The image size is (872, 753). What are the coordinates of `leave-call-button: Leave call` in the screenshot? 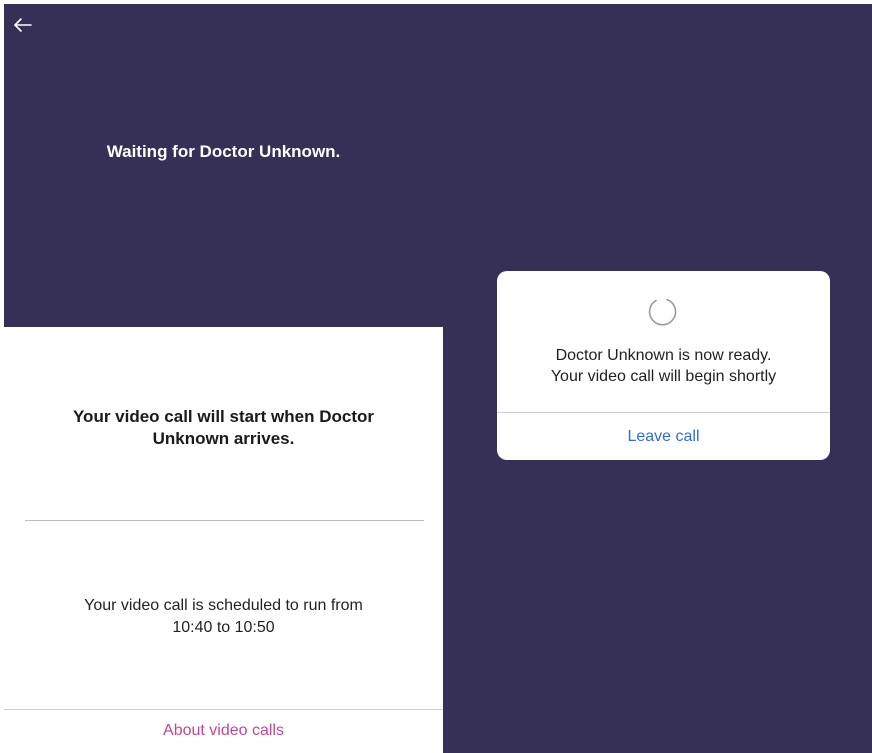 It's located at (663, 436).